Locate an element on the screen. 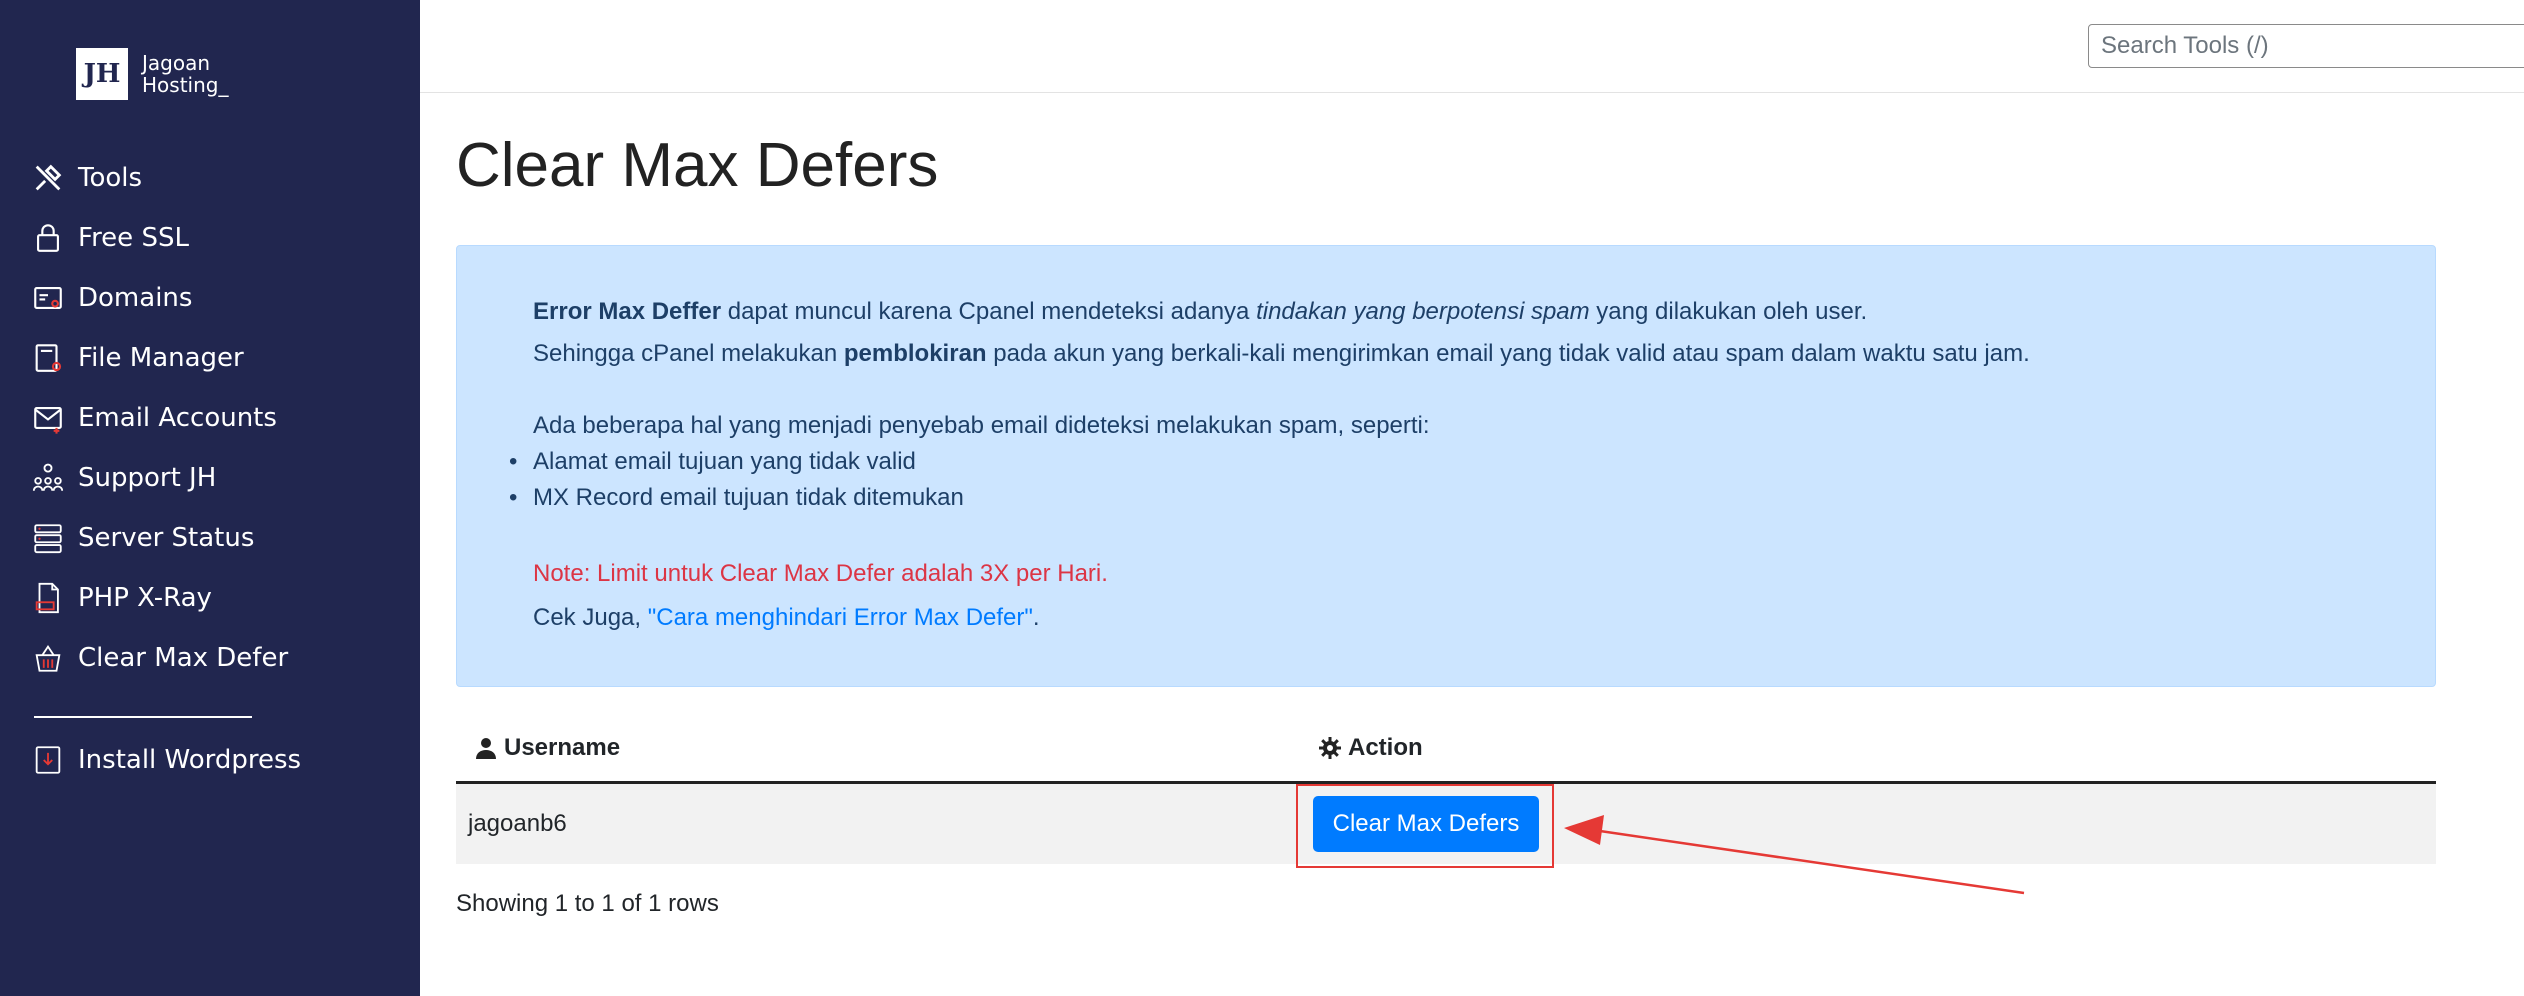 This screenshot has width=2524, height=996. column-header-action: Action is located at coordinates (1370, 748).